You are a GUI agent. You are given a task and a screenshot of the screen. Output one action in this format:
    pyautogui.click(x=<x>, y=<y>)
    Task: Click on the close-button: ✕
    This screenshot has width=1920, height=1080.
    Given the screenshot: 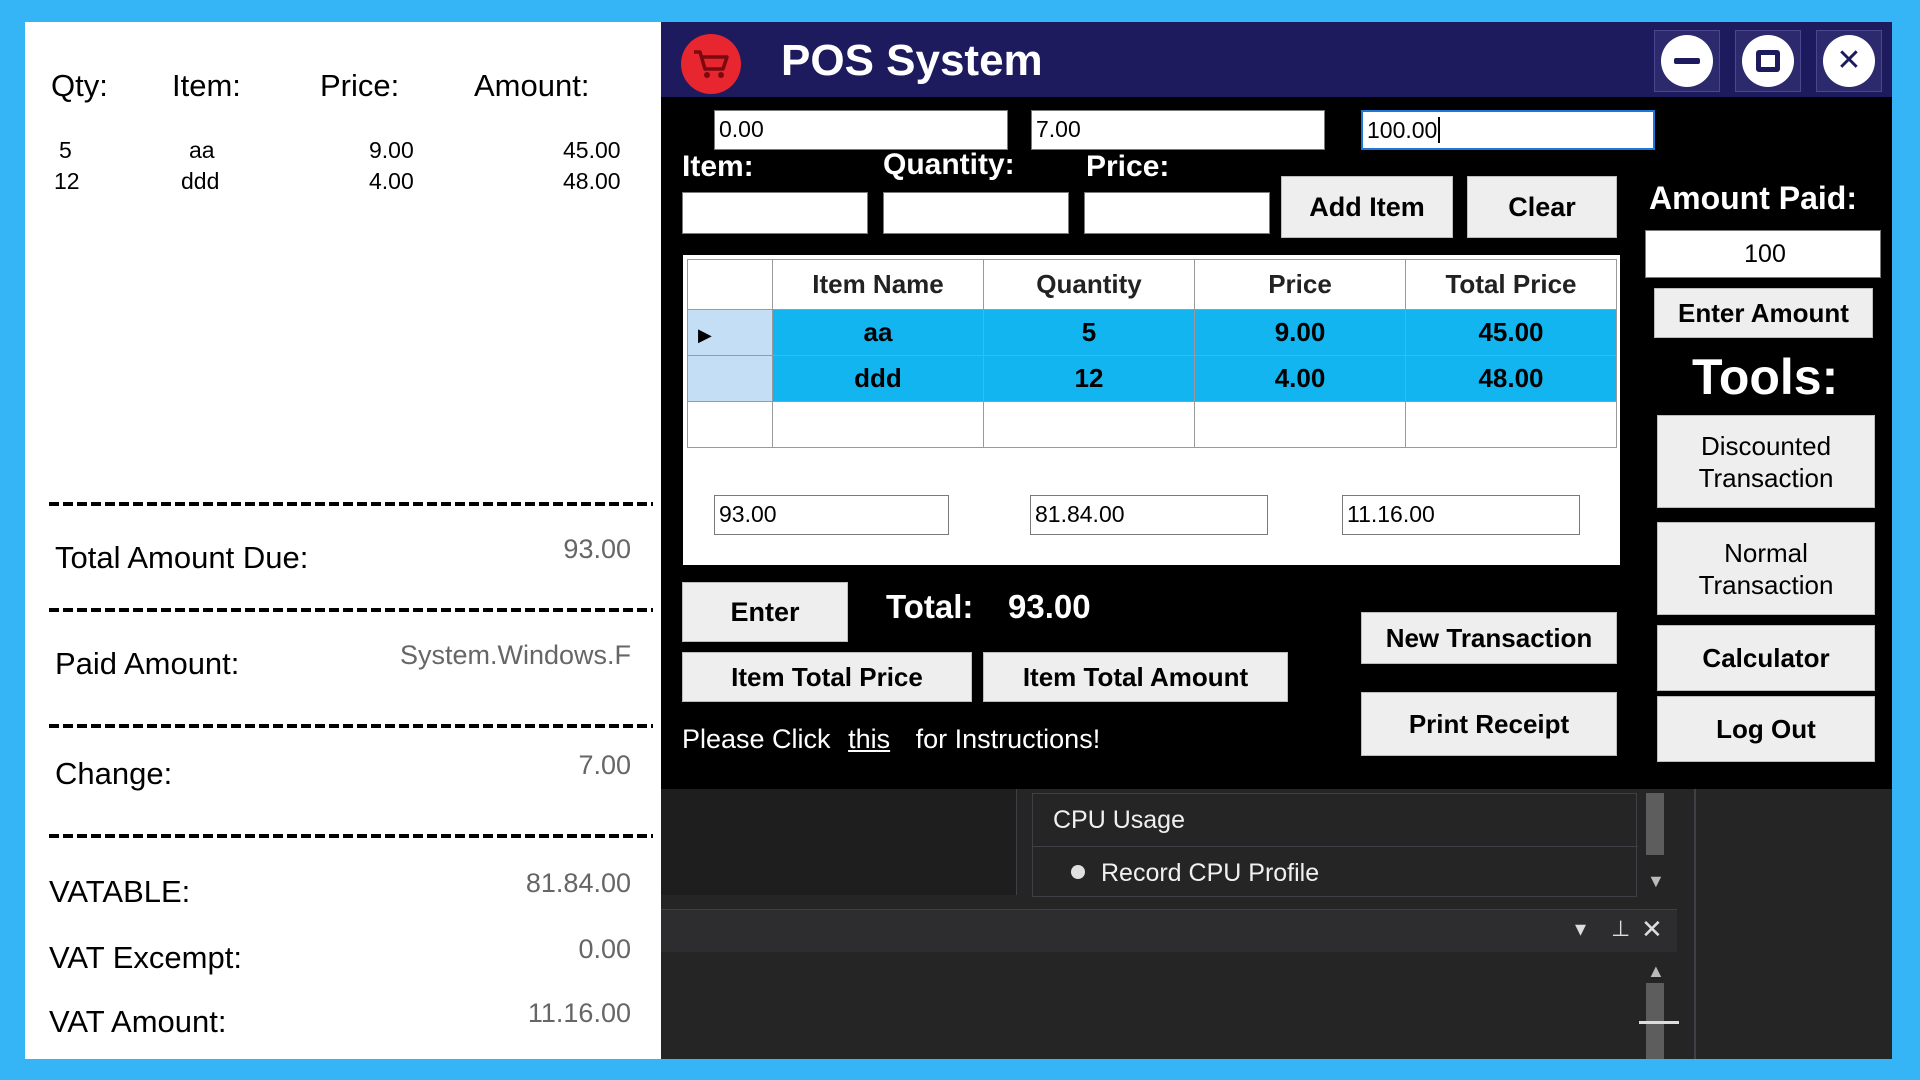 What is the action you would take?
    pyautogui.click(x=1849, y=61)
    